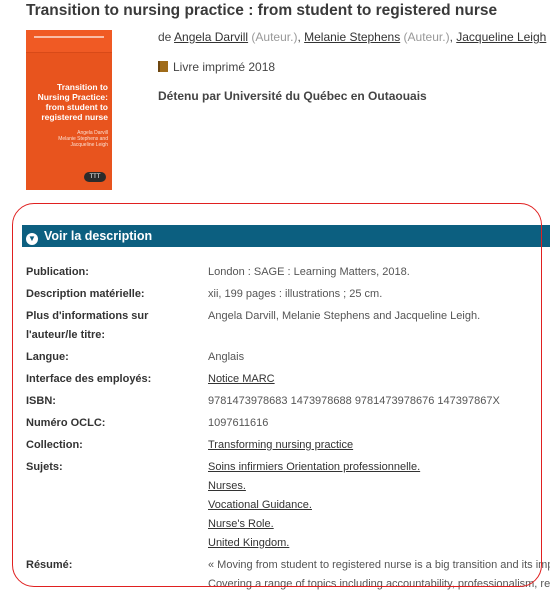  What do you see at coordinates (57, 272) in the screenshot?
I see `publication-label: Publication:` at bounding box center [57, 272].